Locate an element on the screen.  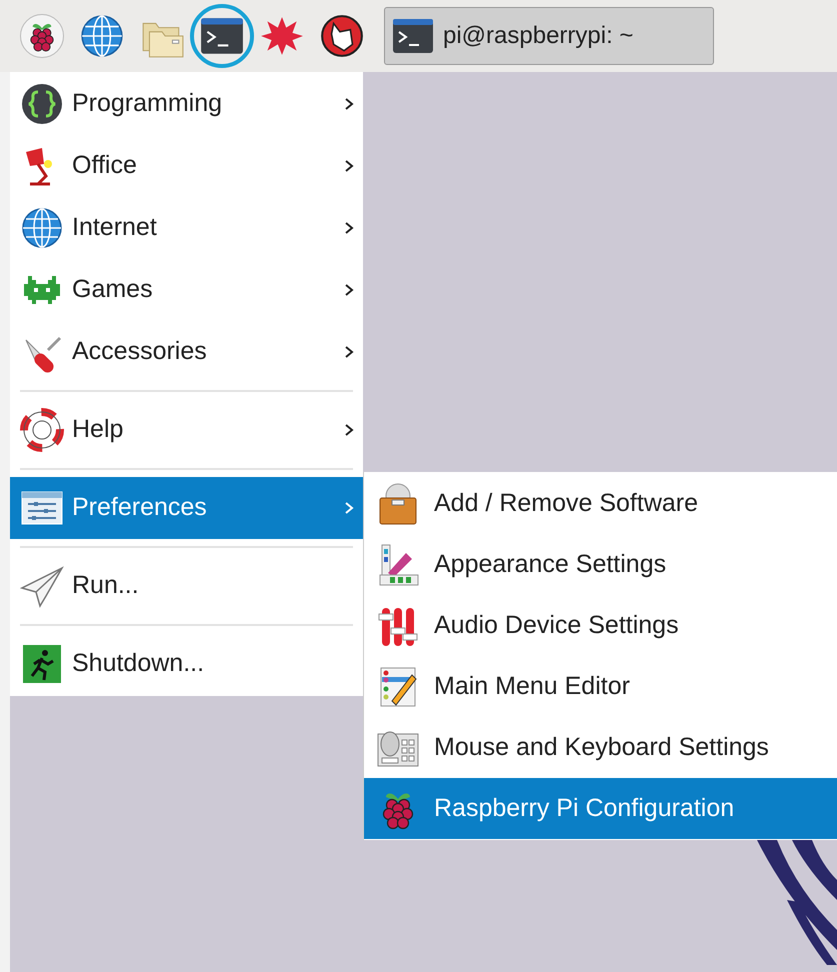
menu-item: Preferences is located at coordinates (186, 508).